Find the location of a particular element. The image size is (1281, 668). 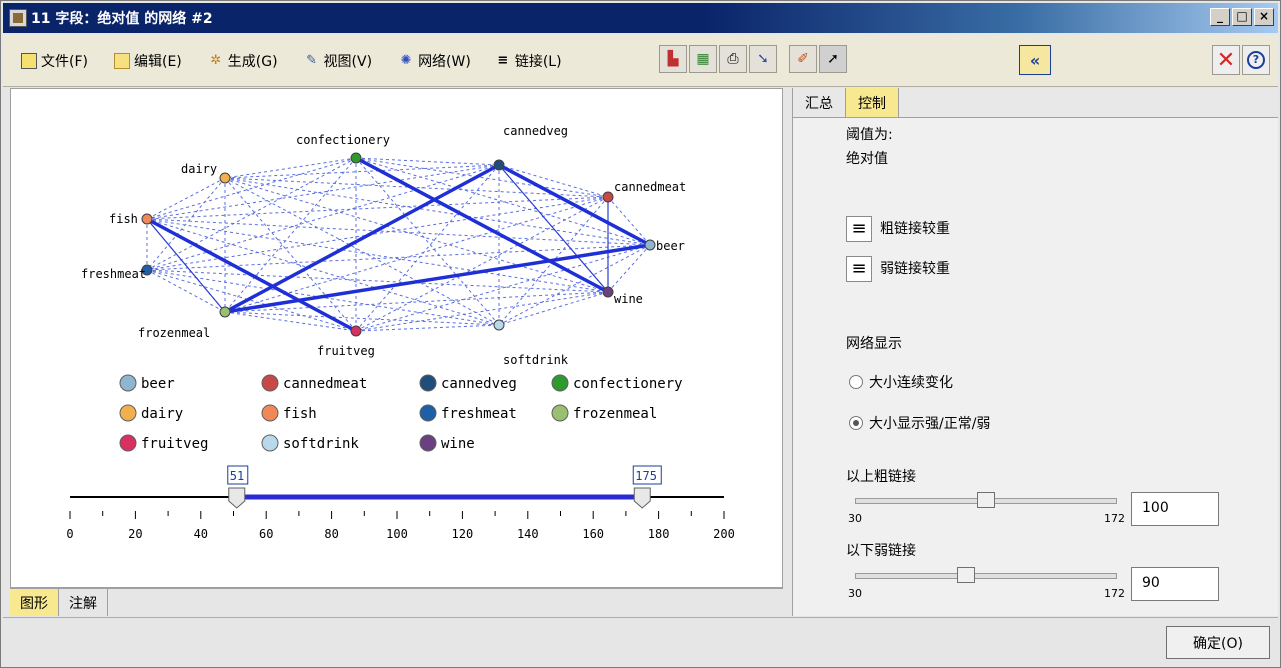

menu-view-label: 视图(V) is located at coordinates (348, 61).